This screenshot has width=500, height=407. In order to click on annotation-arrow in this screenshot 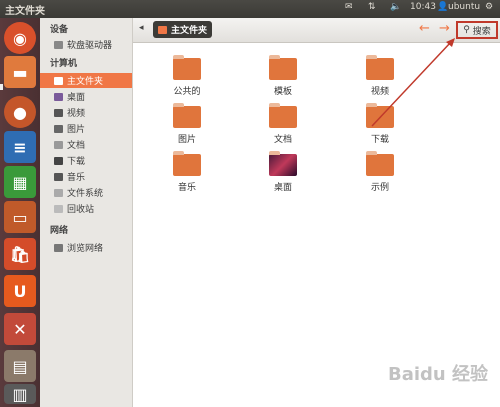, I will do `click(413, 82)`.